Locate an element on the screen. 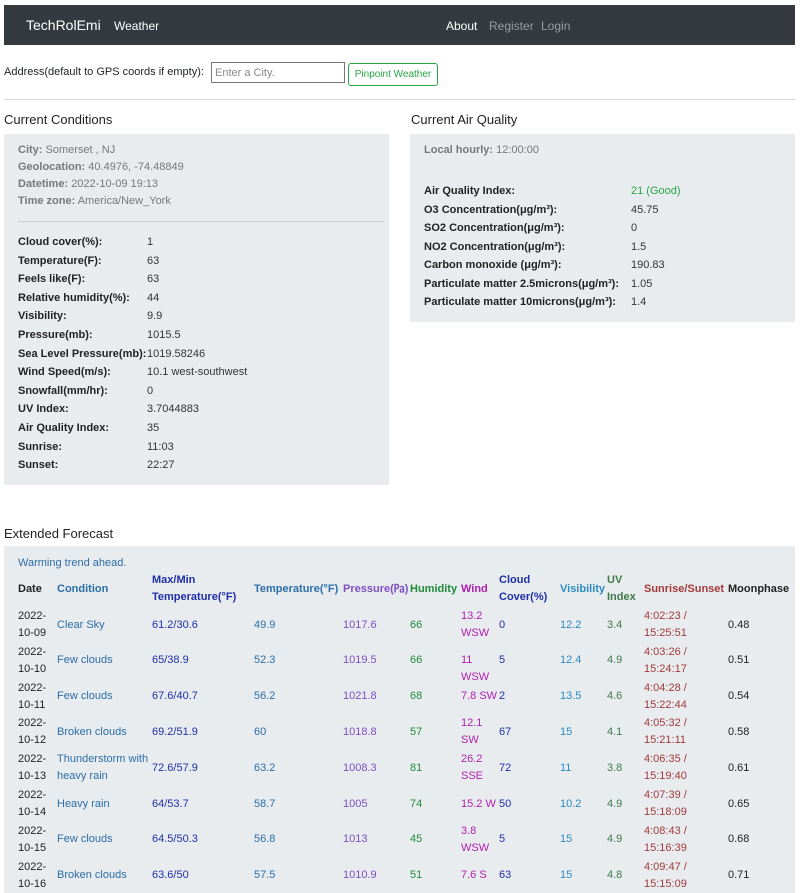 The width and height of the screenshot is (800, 893). cell-condition: Thunderstorm with heavy rain is located at coordinates (103, 768).